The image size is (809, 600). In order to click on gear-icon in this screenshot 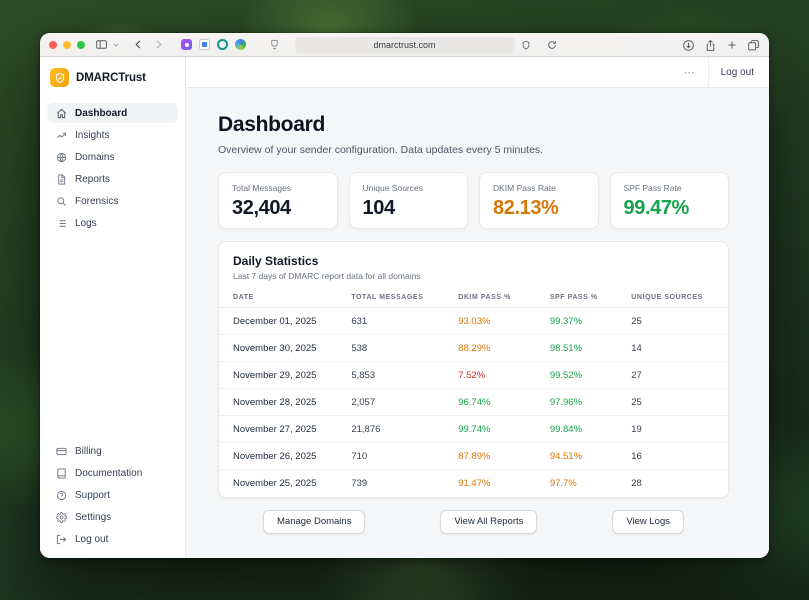, I will do `click(61, 517)`.